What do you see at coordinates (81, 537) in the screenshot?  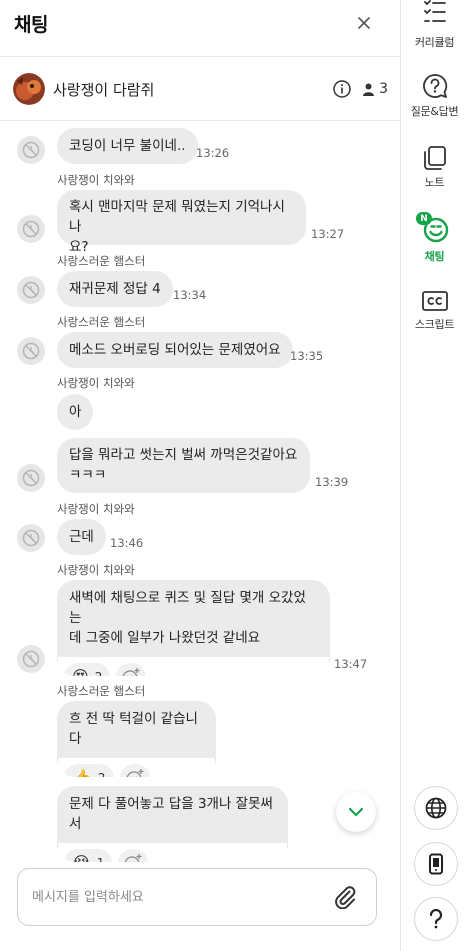 I see `message-bubble: 근데` at bounding box center [81, 537].